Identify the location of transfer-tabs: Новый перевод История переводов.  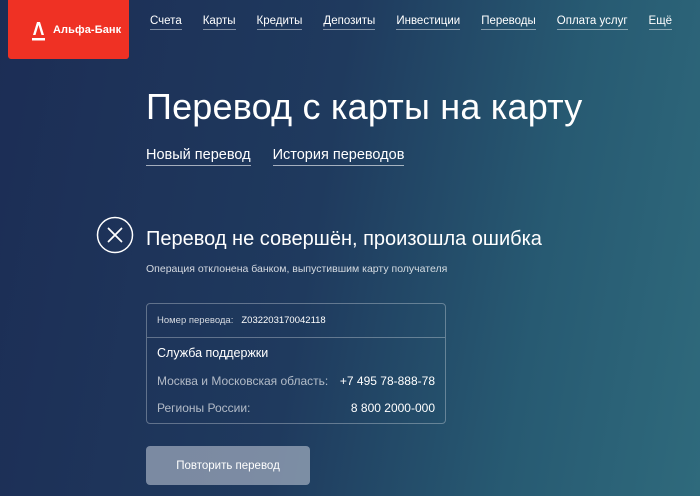
(286, 156).